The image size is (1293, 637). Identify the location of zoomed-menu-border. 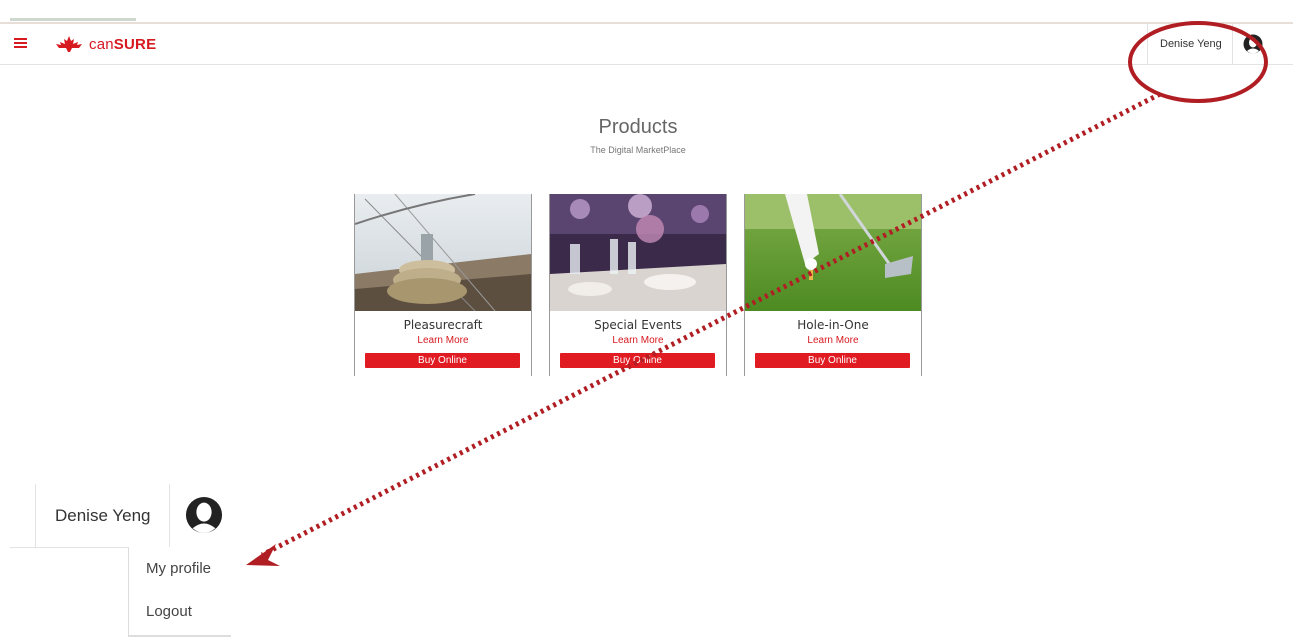
(69, 547).